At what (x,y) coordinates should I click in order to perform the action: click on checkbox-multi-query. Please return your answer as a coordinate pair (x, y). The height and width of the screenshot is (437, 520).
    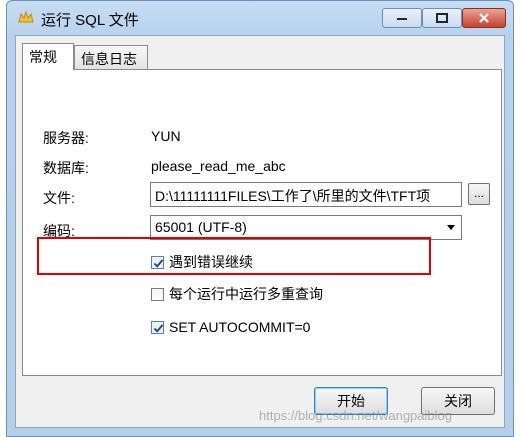
    Looking at the image, I should click on (157, 294).